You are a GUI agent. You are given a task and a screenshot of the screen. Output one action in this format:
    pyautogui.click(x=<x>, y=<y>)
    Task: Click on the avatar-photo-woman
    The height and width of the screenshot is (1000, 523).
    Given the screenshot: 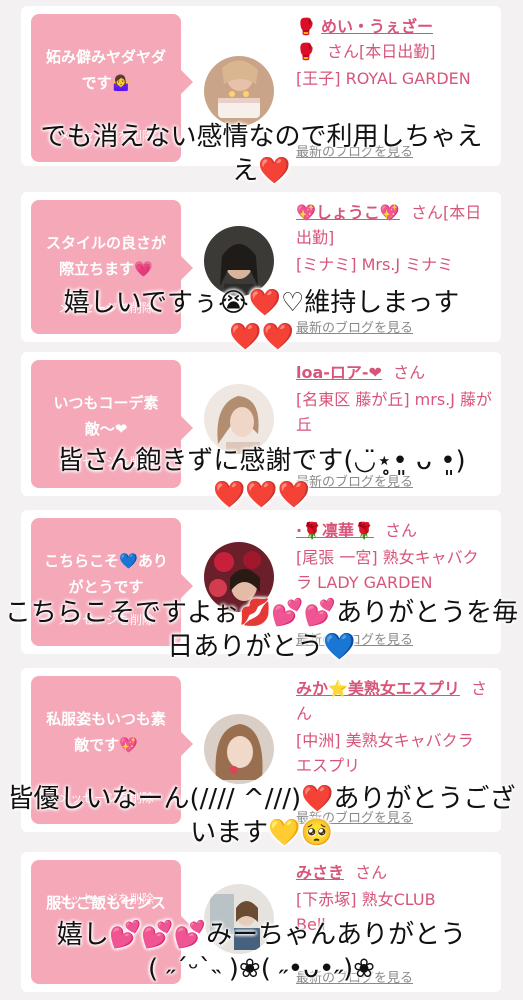 What is the action you would take?
    pyautogui.click(x=239, y=749)
    